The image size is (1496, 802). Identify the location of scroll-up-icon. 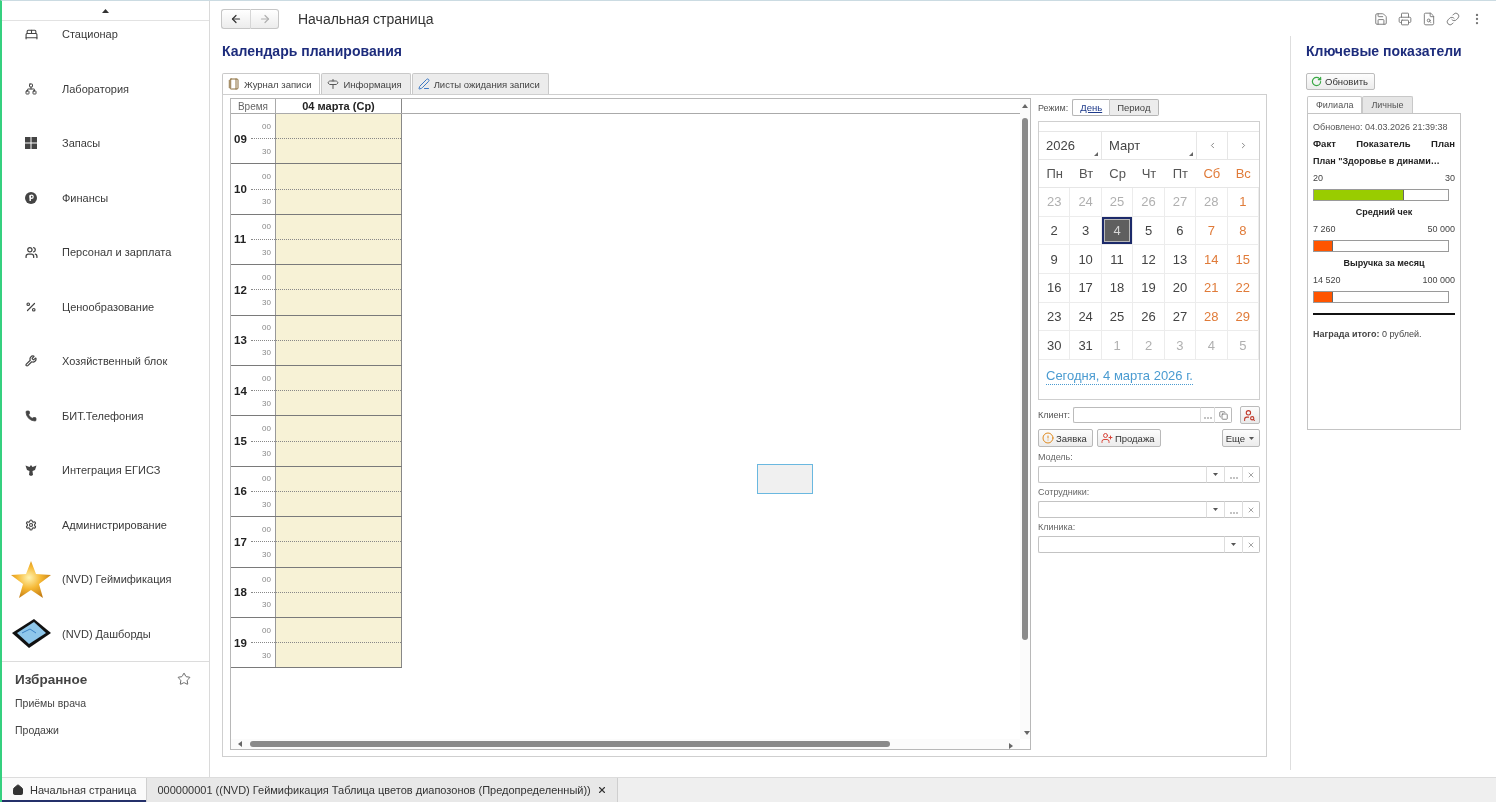
(105, 10).